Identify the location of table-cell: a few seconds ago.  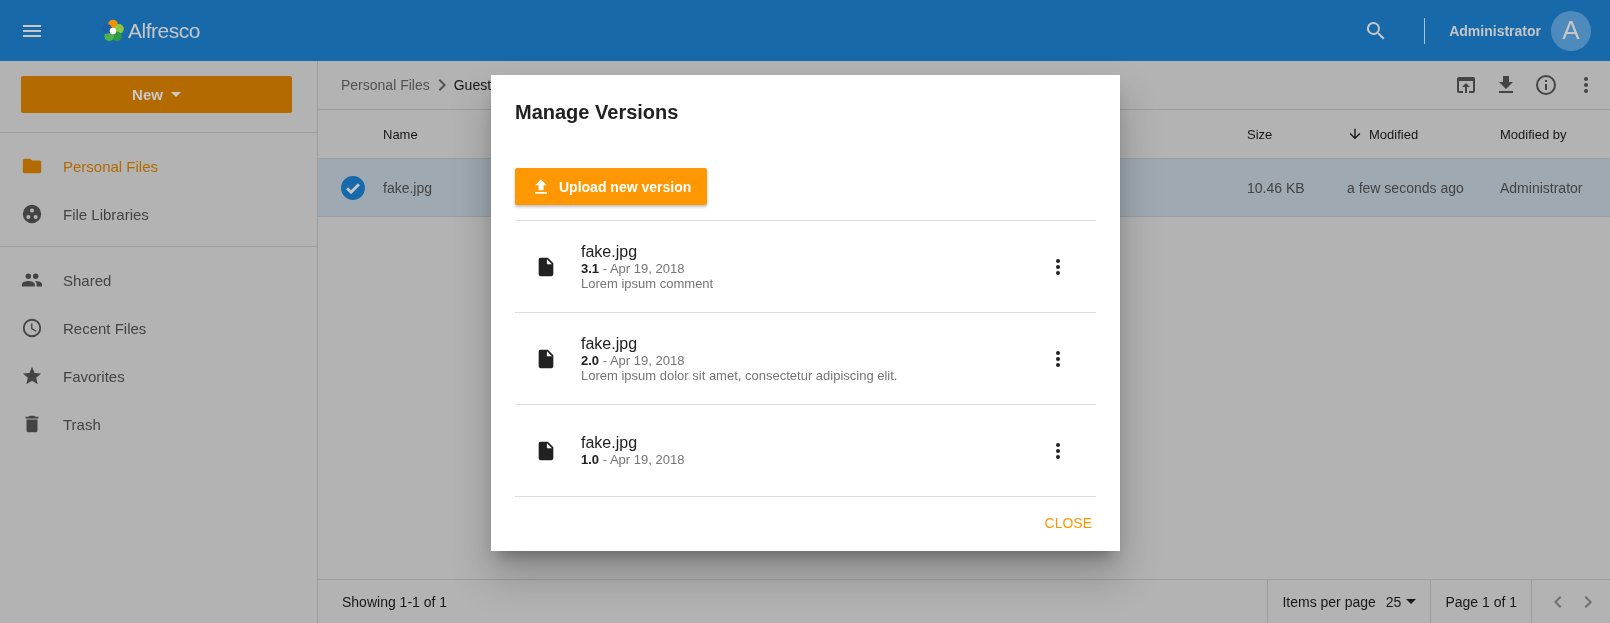
(1405, 187).